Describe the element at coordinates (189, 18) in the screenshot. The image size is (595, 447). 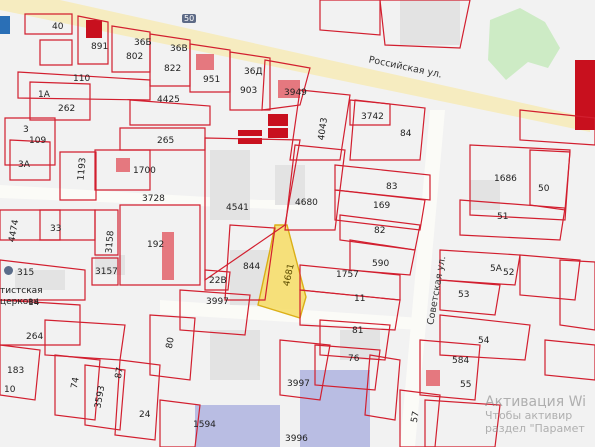
I see `road-number-badge: 50` at that location.